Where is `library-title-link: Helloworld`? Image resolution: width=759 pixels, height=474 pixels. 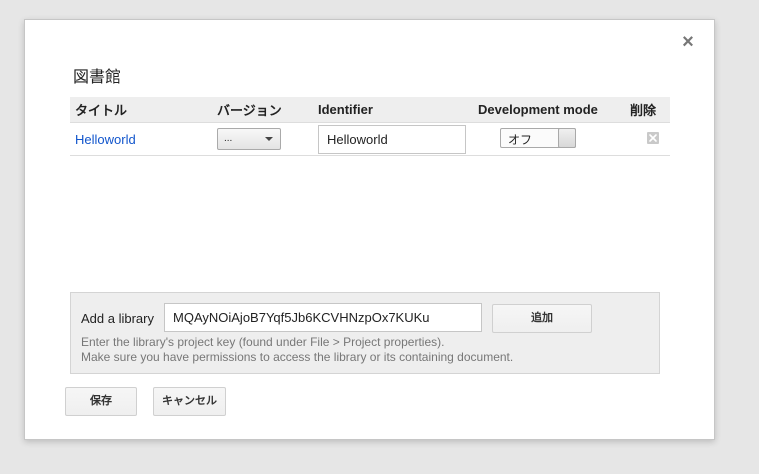 library-title-link: Helloworld is located at coordinates (105, 139).